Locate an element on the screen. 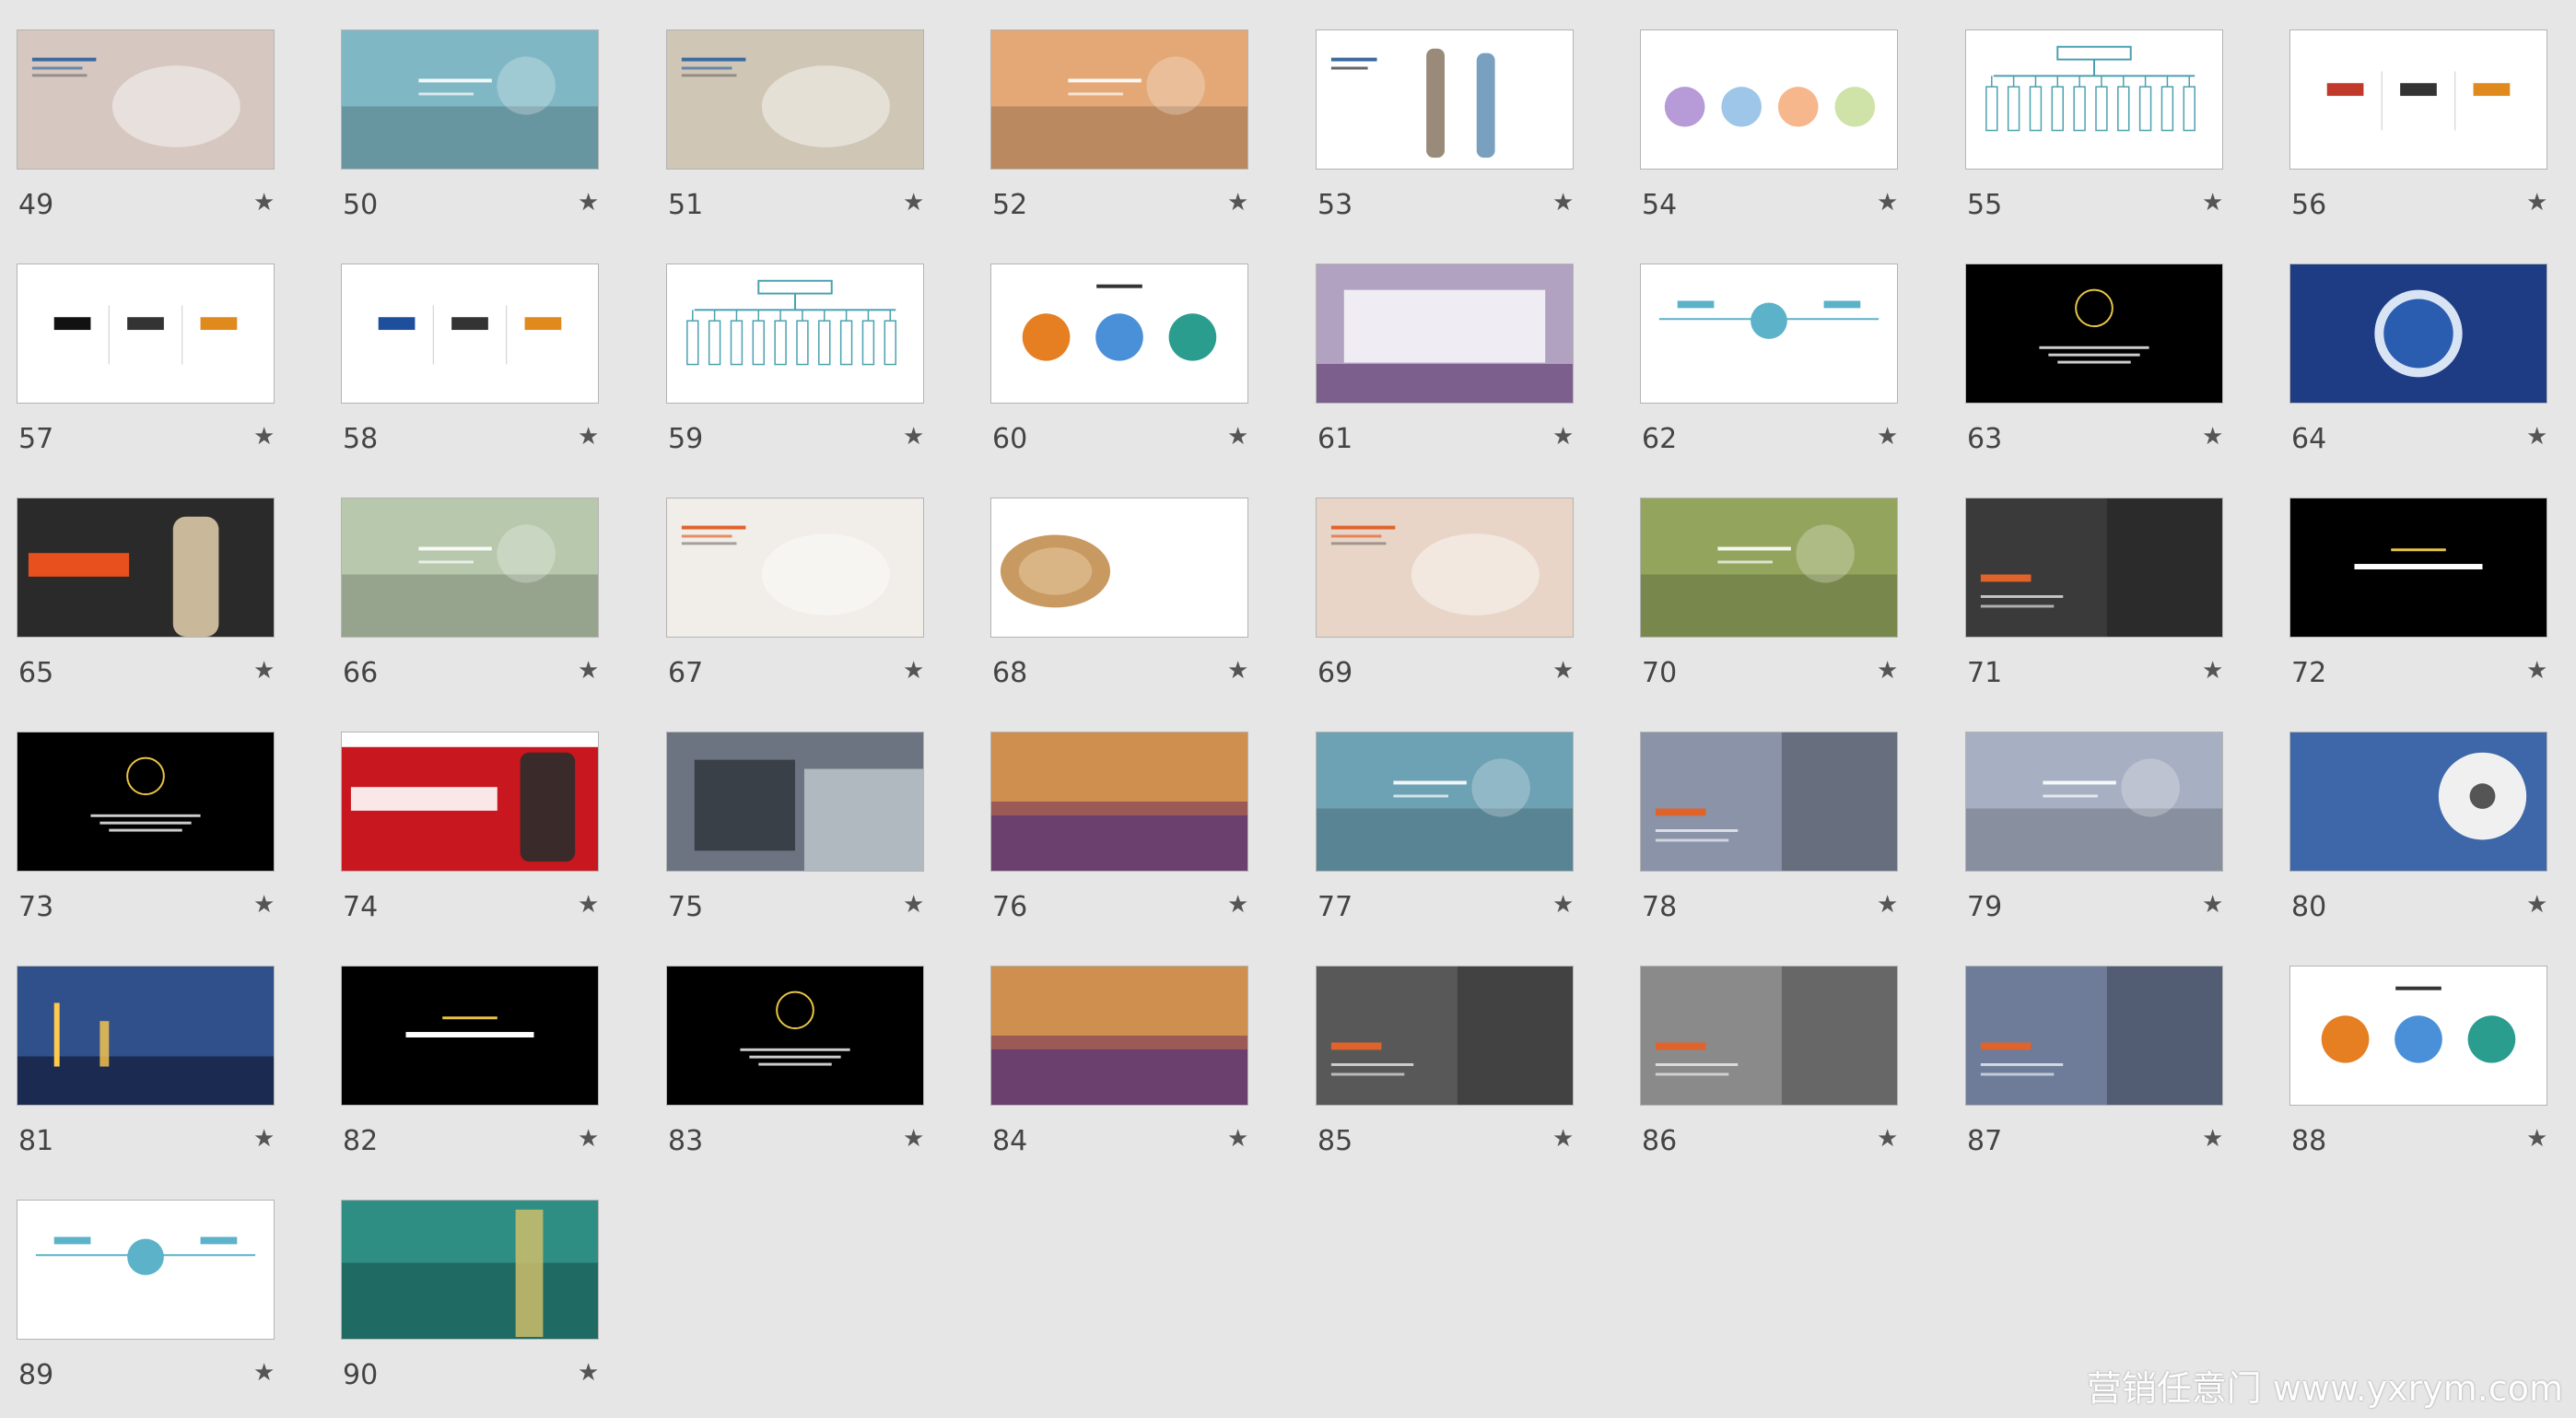 This screenshot has height=1418, width=2576. slide-thumbnail-64: 64 ★ is located at coordinates (2411, 344).